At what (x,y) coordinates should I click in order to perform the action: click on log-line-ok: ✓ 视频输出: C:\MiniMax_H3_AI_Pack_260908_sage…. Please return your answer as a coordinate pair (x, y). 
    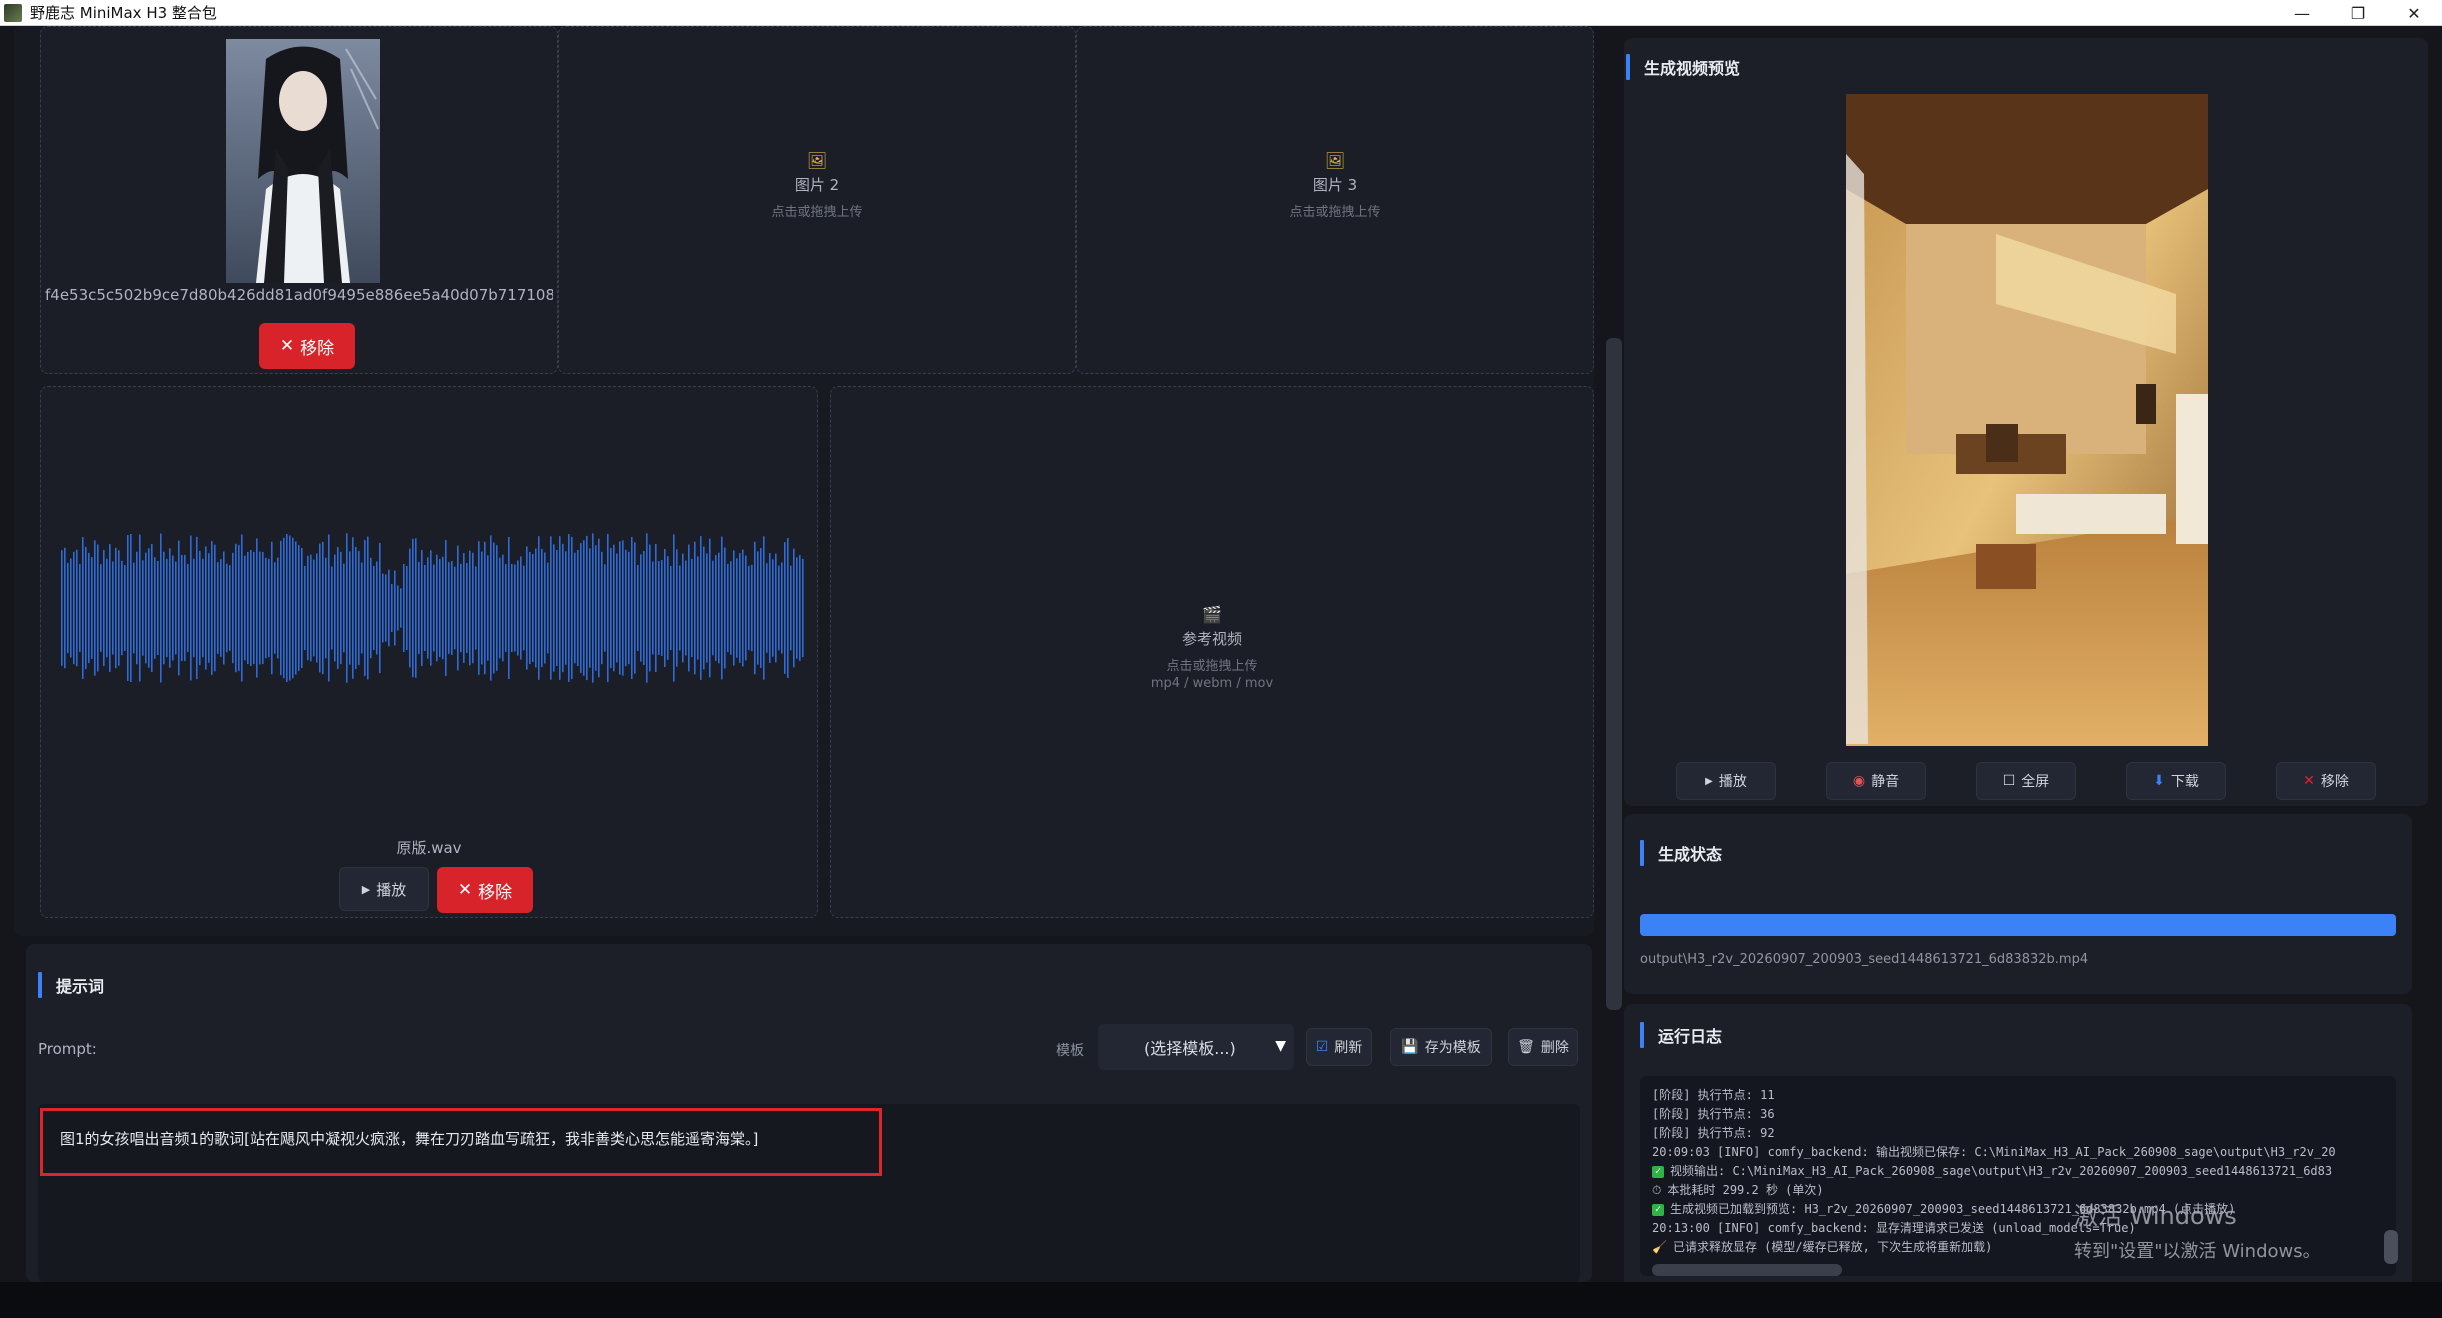
    Looking at the image, I should click on (2018, 1171).